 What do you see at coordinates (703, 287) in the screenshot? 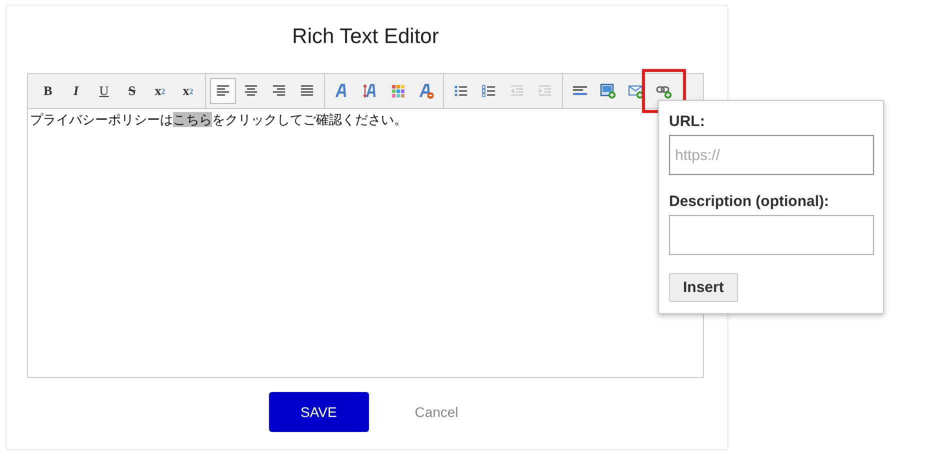
I see `insert-button: Insert` at bounding box center [703, 287].